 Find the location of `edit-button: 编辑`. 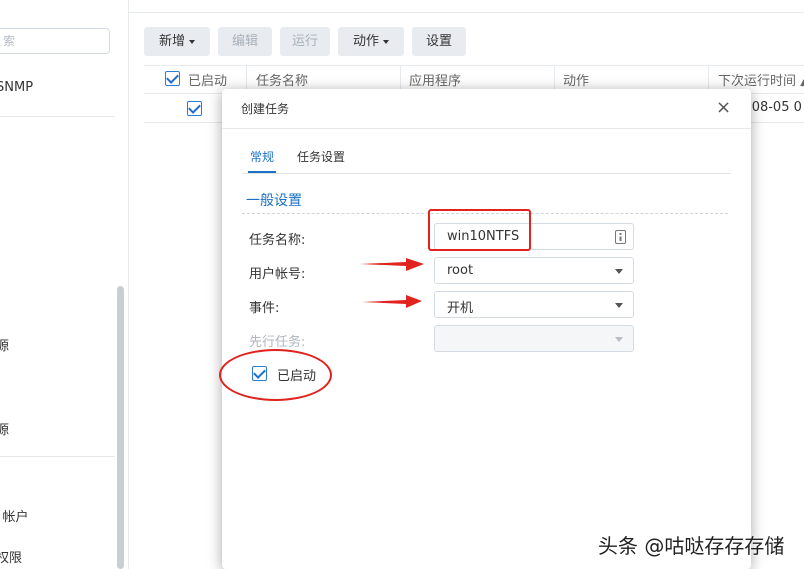

edit-button: 编辑 is located at coordinates (245, 41).